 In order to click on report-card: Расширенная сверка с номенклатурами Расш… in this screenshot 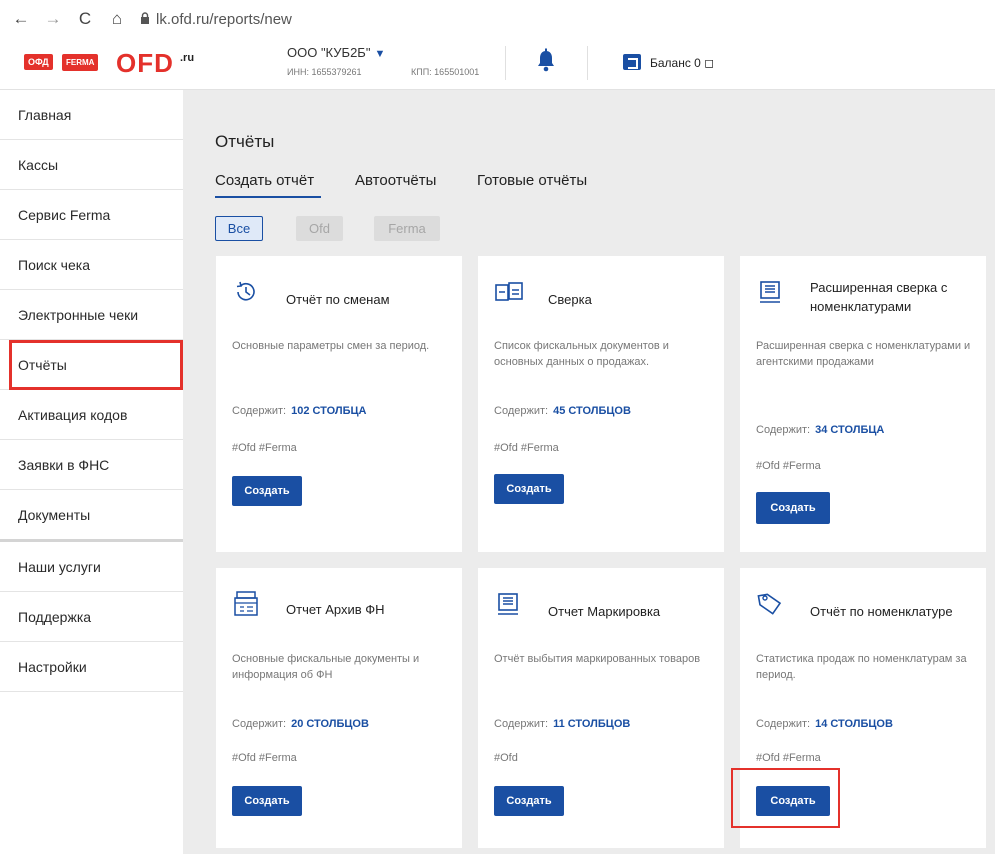, I will do `click(863, 404)`.